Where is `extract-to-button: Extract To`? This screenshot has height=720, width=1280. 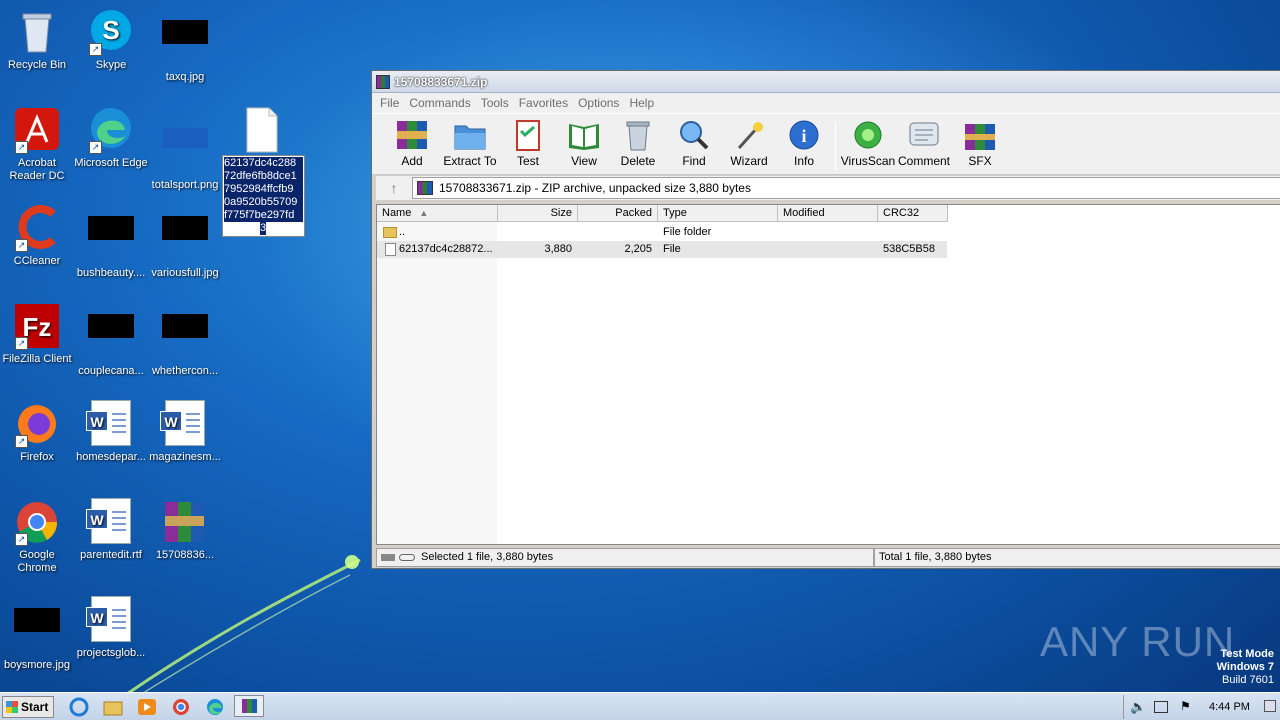
extract-to-button: Extract To is located at coordinates (470, 143).